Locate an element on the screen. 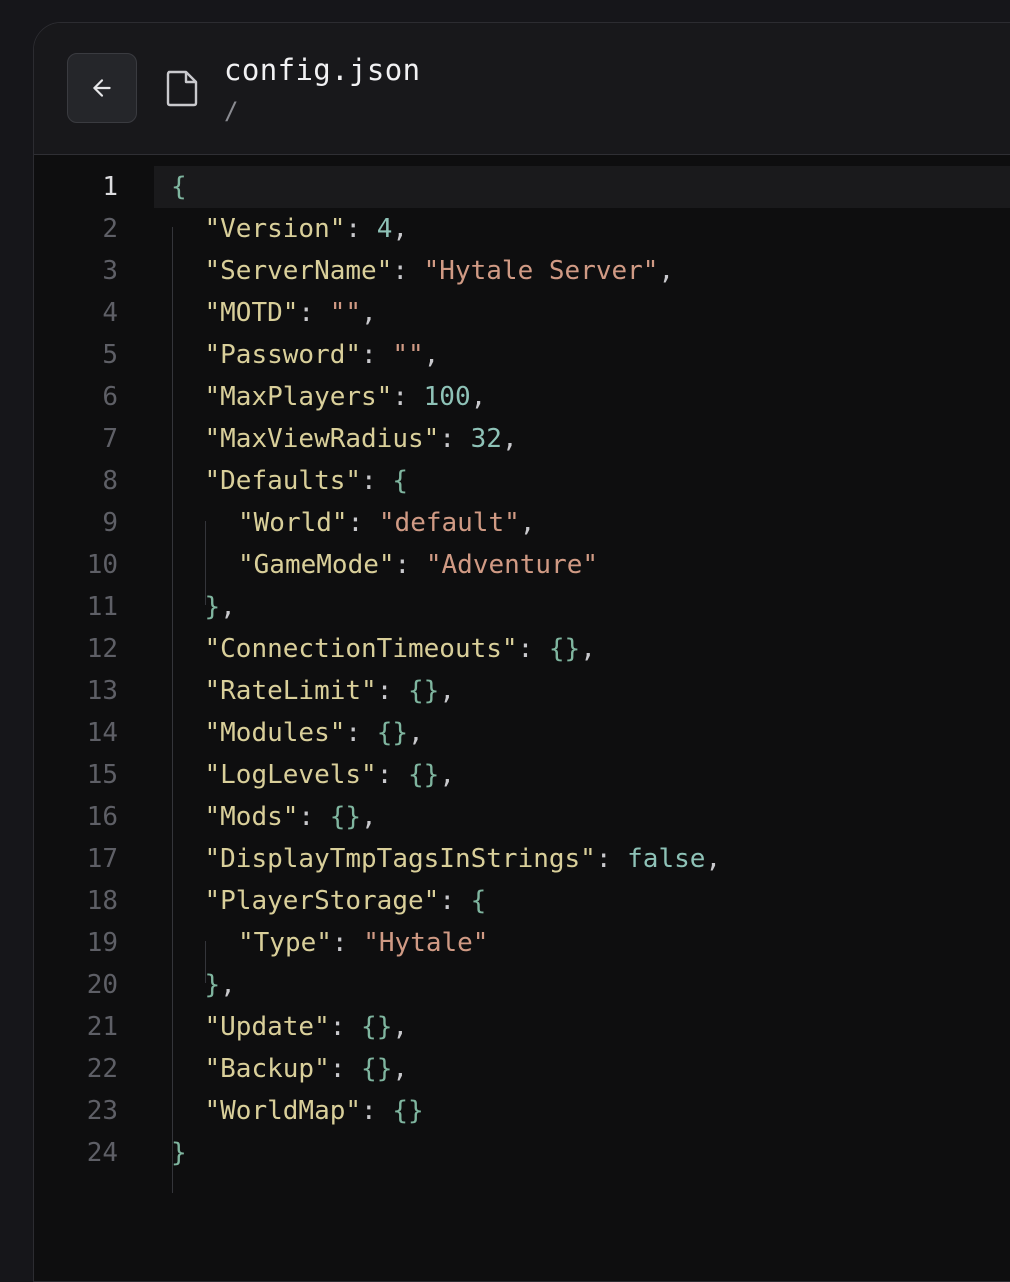 This screenshot has width=1010, height=1282. code-token: } is located at coordinates (179, 1153).